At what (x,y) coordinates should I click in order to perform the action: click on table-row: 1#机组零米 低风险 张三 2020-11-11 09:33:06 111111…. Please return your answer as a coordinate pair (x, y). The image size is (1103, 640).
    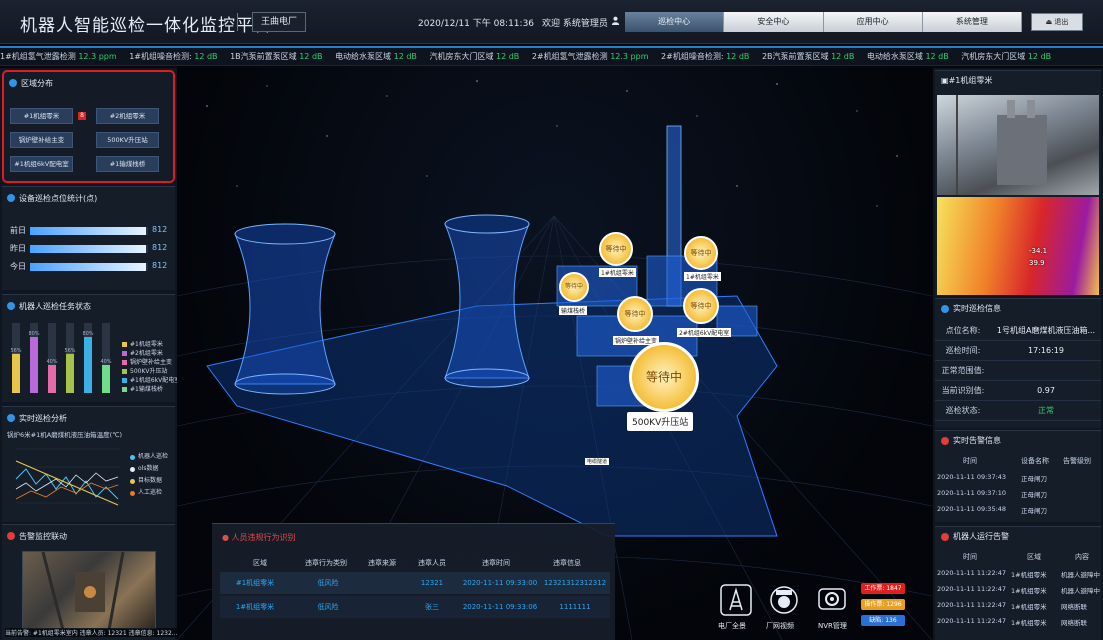
    Looking at the image, I should click on (415, 607).